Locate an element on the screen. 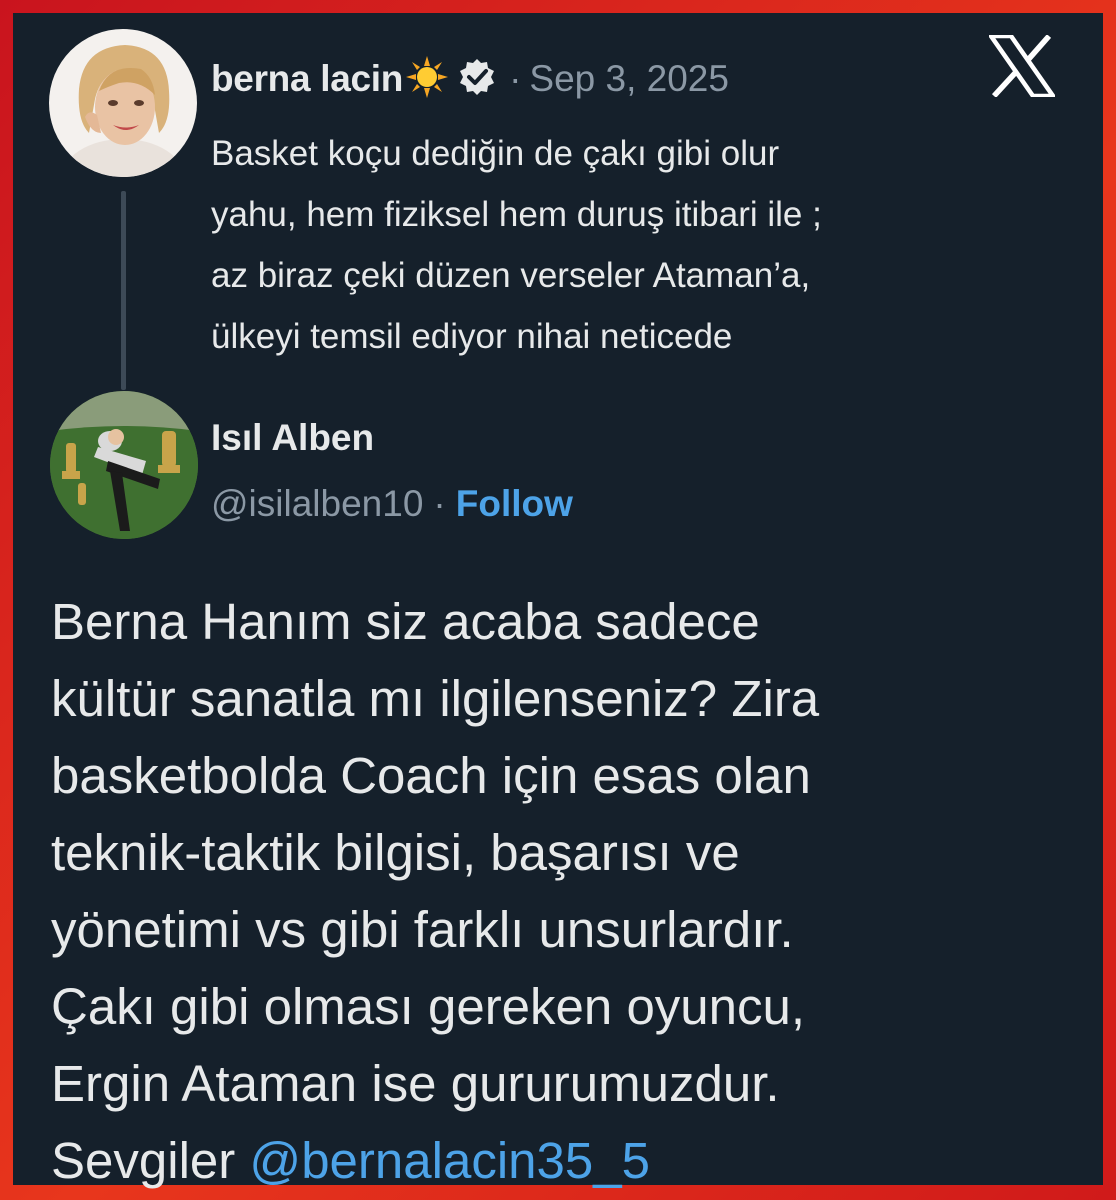 Image resolution: width=1116 pixels, height=1200 pixels. reply-author-name: Isıl Alben is located at coordinates (292, 438).